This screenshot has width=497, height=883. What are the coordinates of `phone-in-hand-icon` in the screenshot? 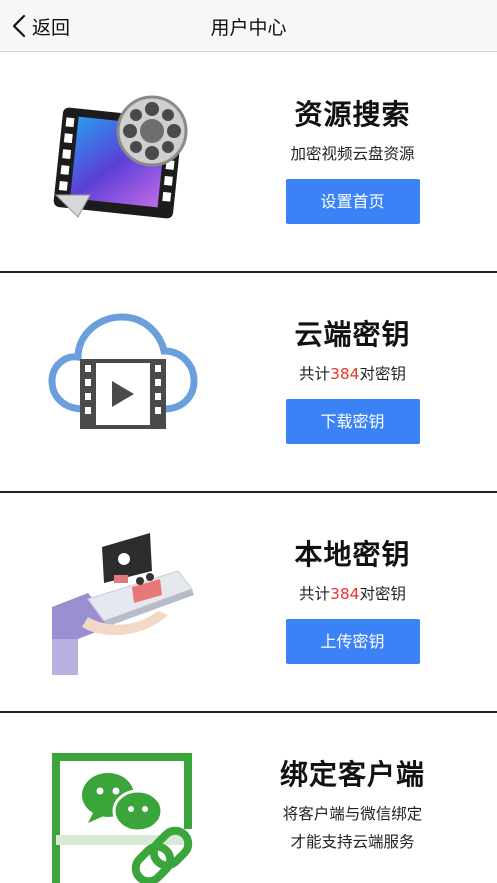 It's located at (123, 604).